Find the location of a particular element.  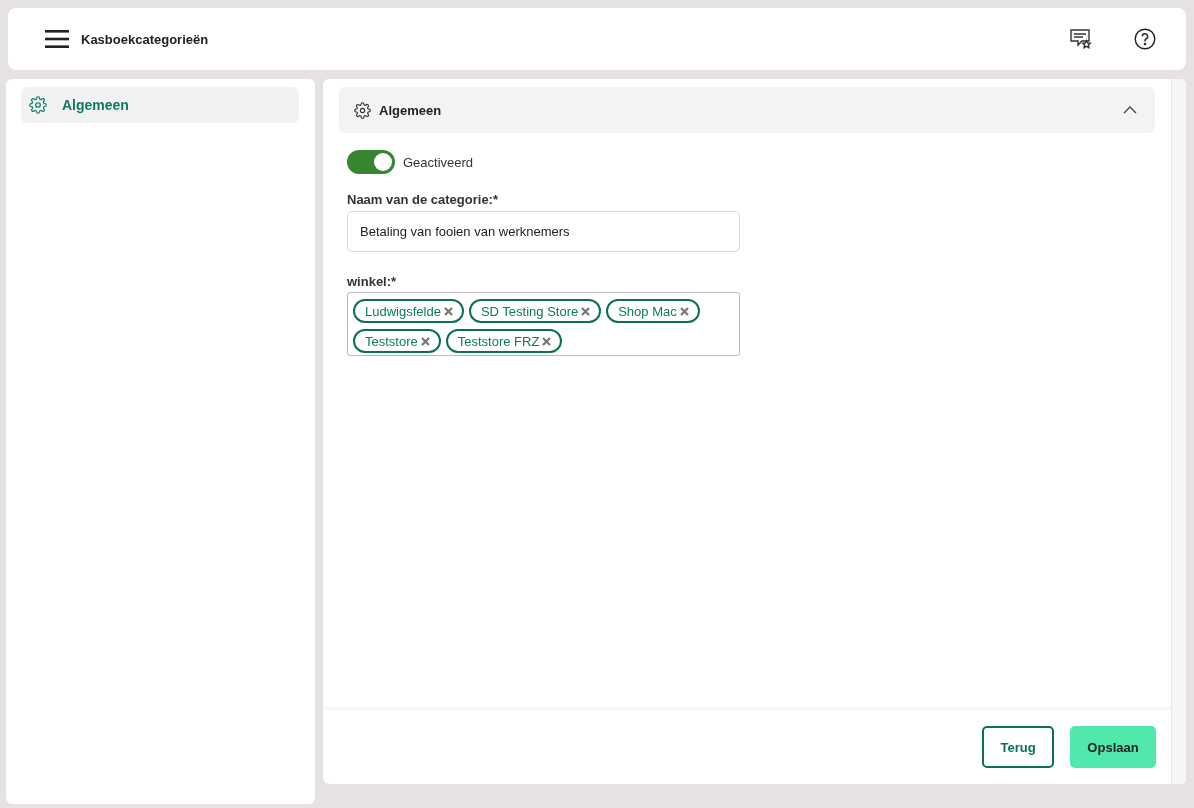

multi-select-field: Ludwigsfelde SD Testing Store Shop Mac Teststore Teststore FRZ is located at coordinates (543, 324).